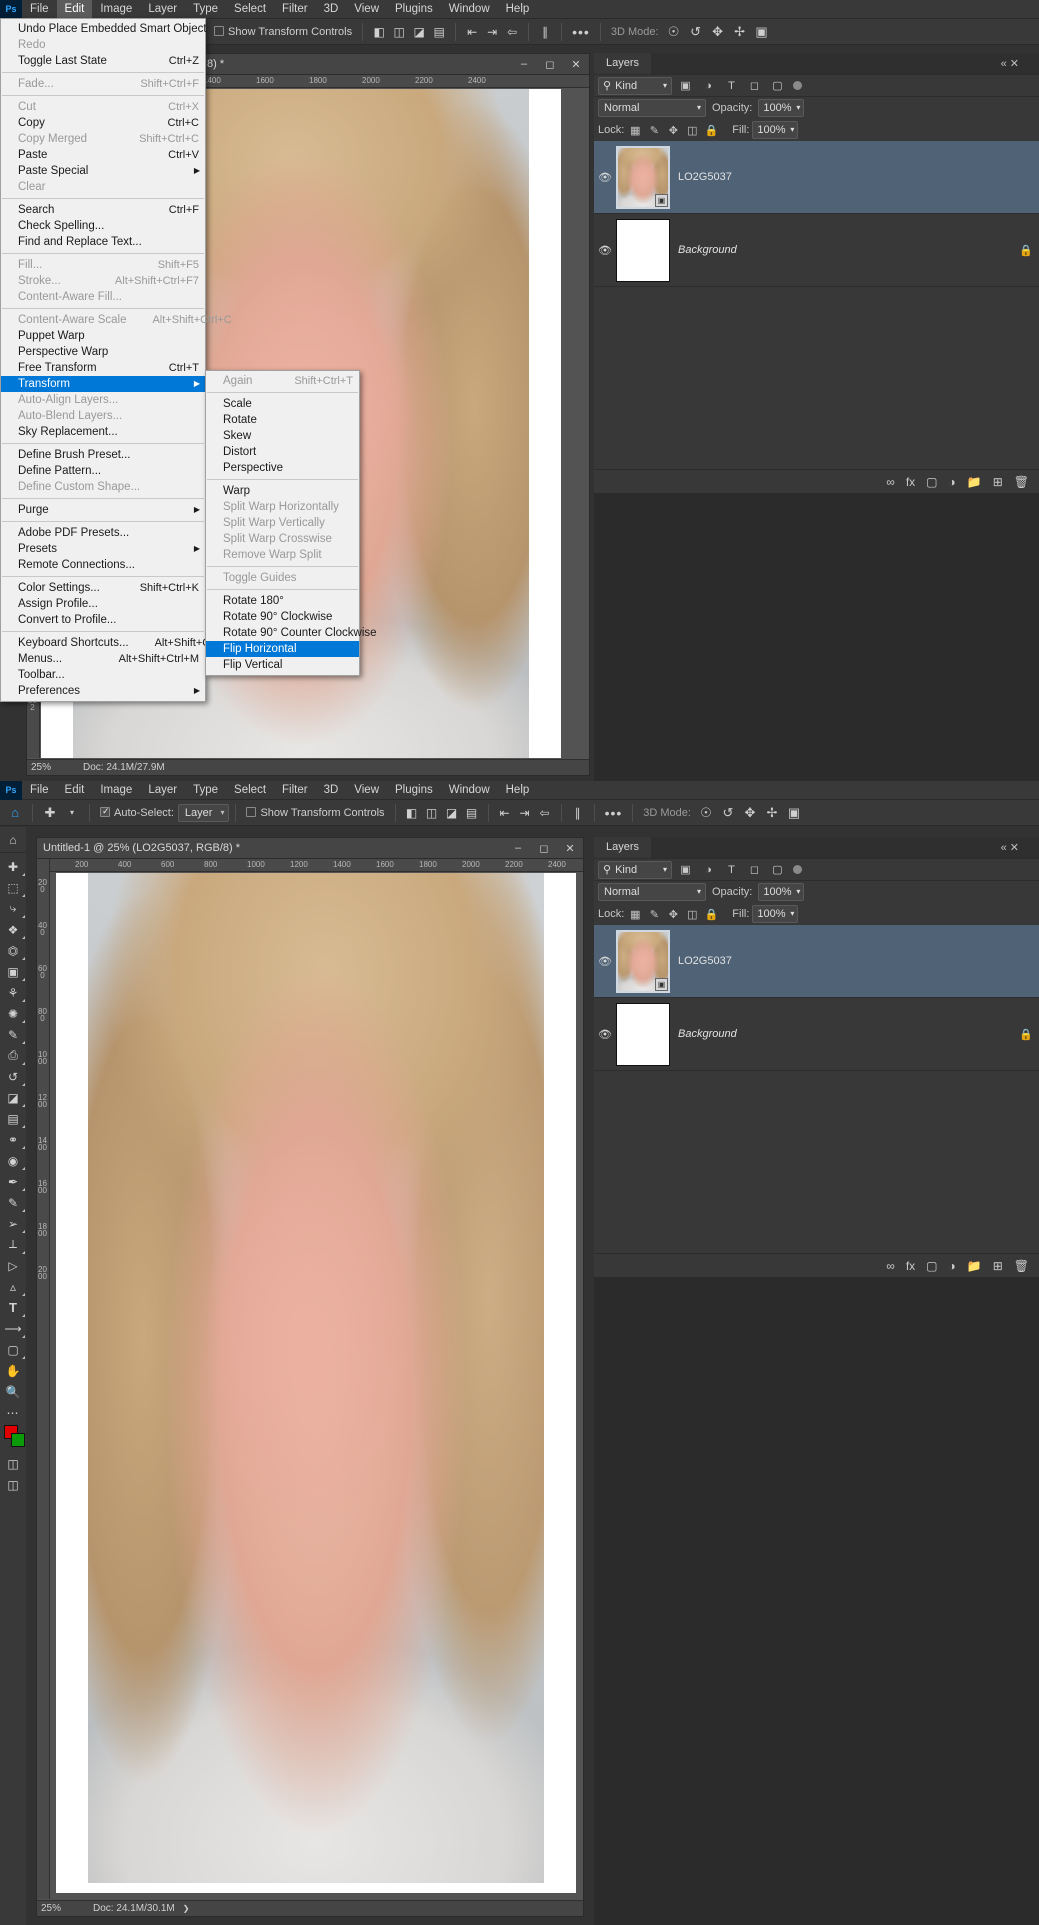 Image resolution: width=1039 pixels, height=1925 pixels. I want to click on move-tool: ✚, so click(13, 866).